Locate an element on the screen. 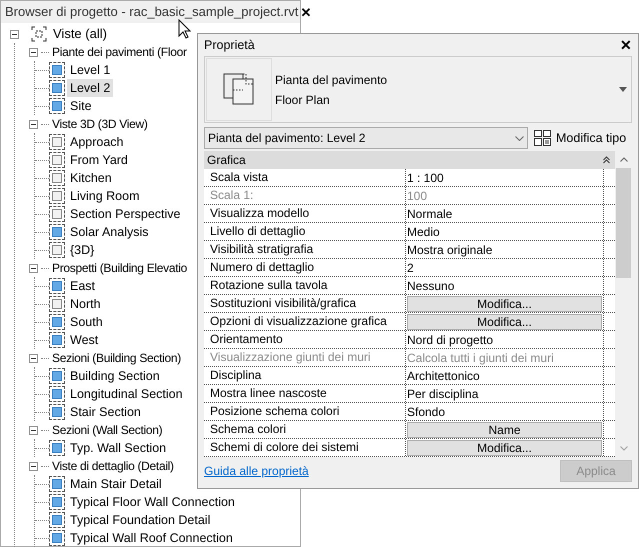 The width and height of the screenshot is (639, 547). tree-item: Approach is located at coordinates (97, 142).